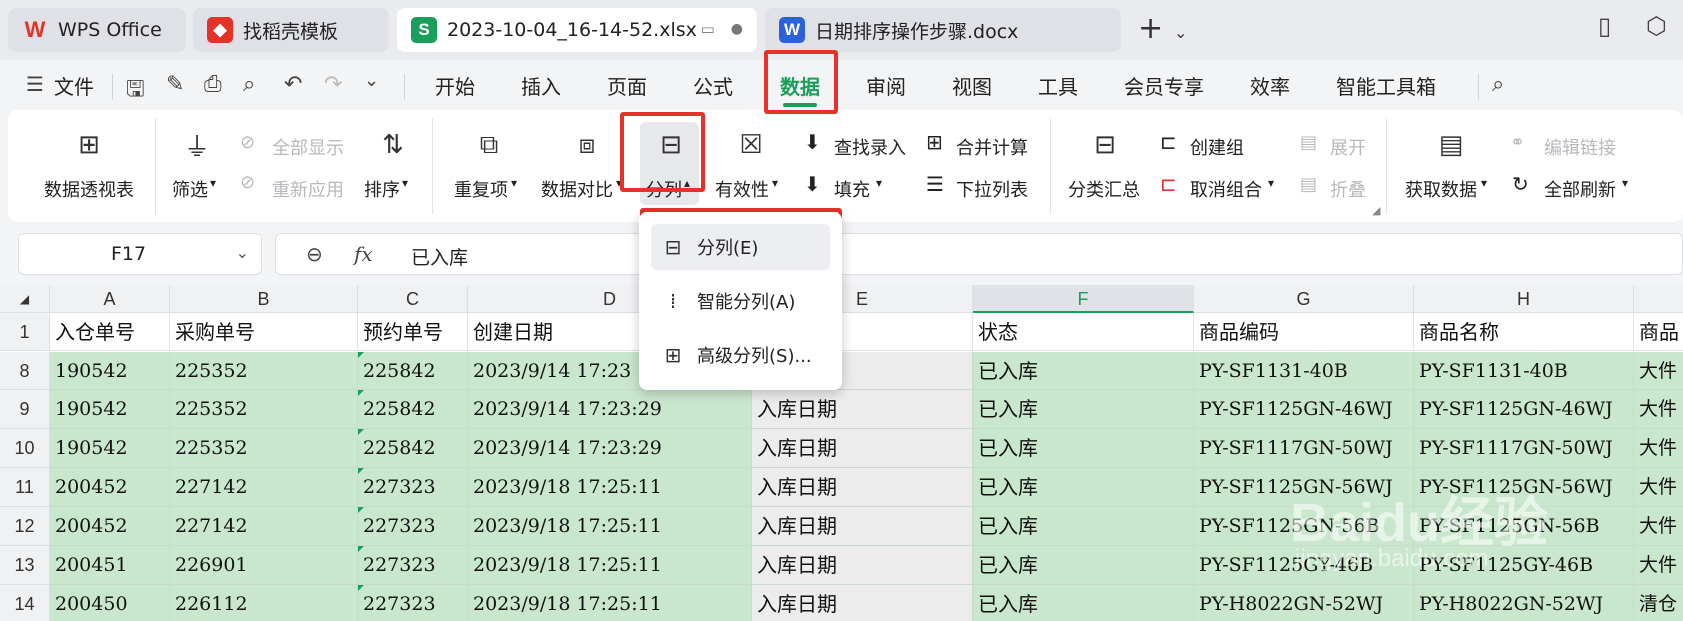 The width and height of the screenshot is (1683, 621). Describe the element at coordinates (89, 189) in the screenshot. I see `pivot-table-button: 数据透视表` at that location.